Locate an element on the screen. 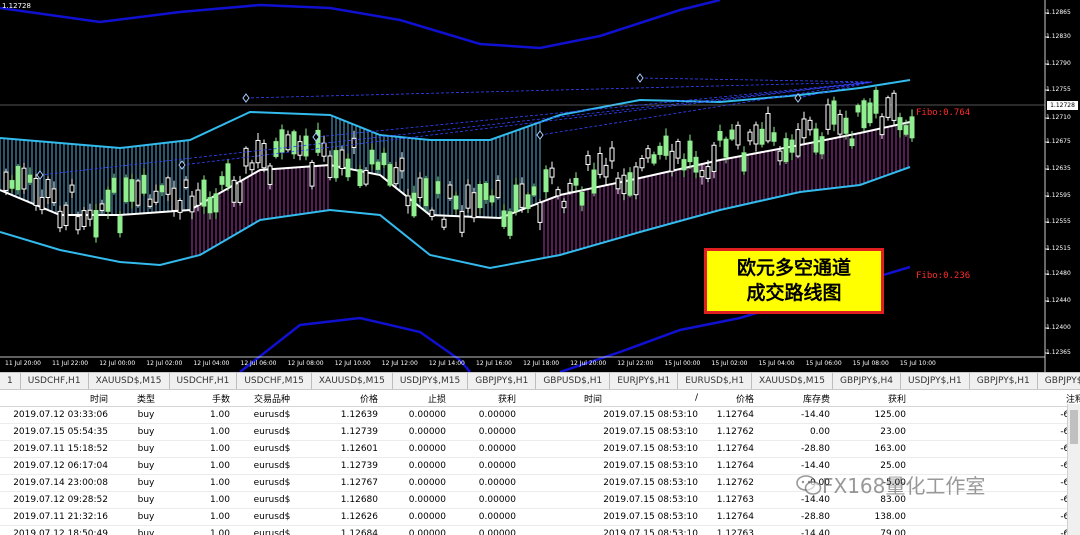  time-tick: 12 Jul 10:00 is located at coordinates (352, 363).